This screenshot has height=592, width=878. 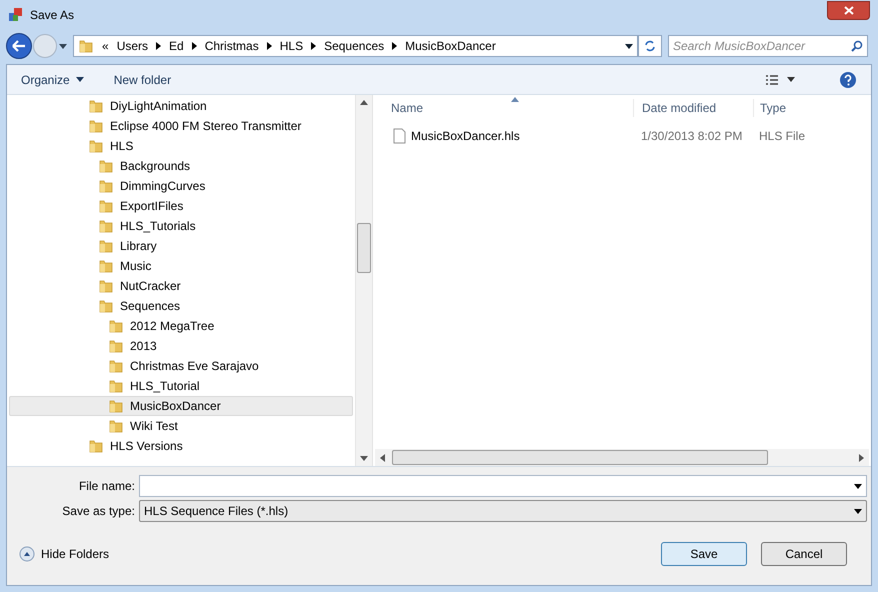 What do you see at coordinates (503, 108) in the screenshot?
I see `column-header: Name` at bounding box center [503, 108].